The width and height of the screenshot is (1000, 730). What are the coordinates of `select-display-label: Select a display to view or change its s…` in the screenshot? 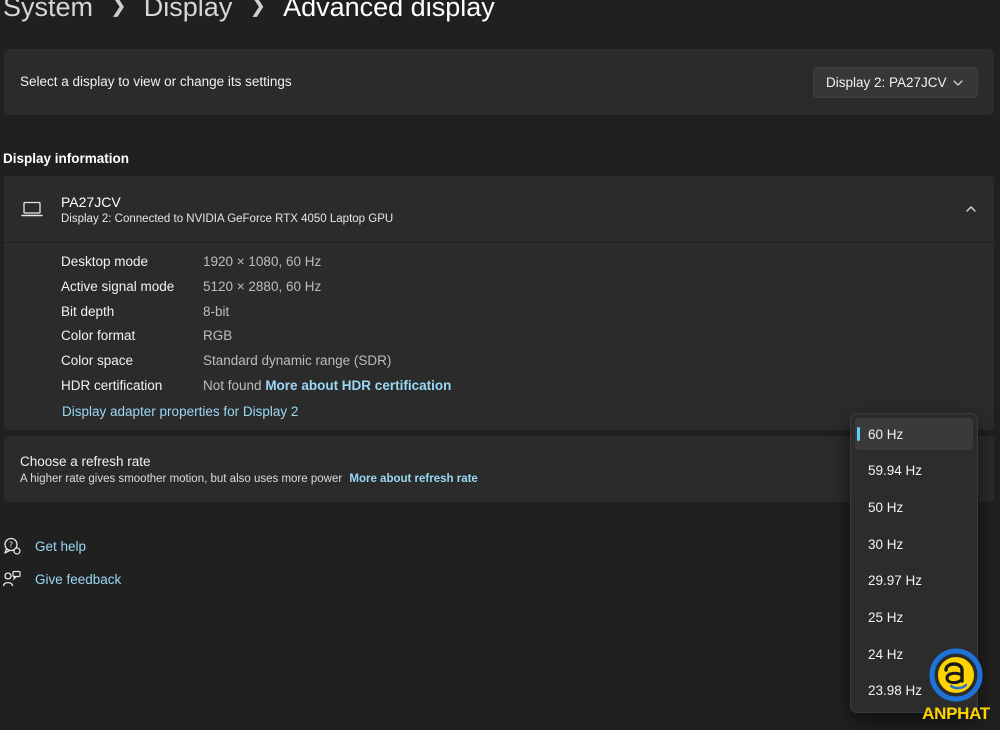 It's located at (156, 81).